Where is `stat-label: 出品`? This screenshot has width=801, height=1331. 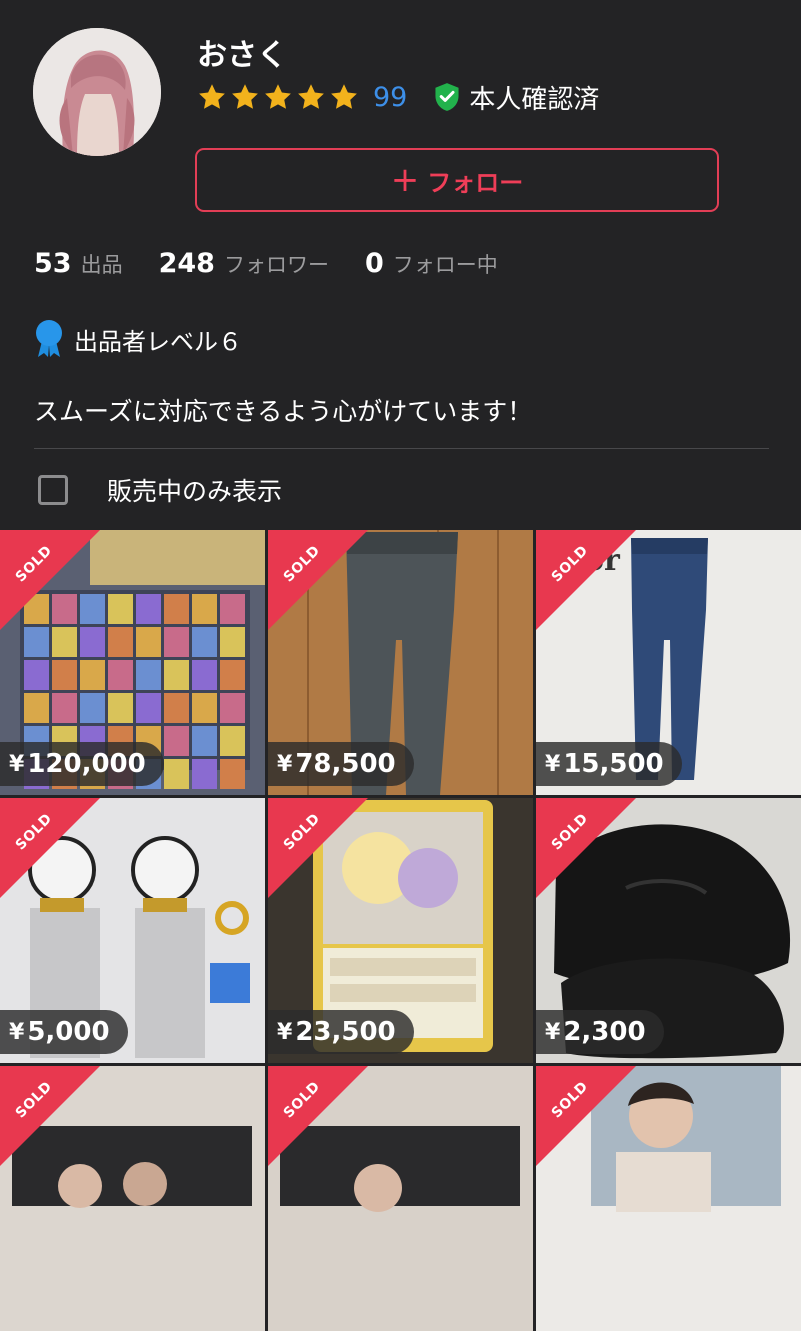
stat-label: 出品 is located at coordinates (101, 265).